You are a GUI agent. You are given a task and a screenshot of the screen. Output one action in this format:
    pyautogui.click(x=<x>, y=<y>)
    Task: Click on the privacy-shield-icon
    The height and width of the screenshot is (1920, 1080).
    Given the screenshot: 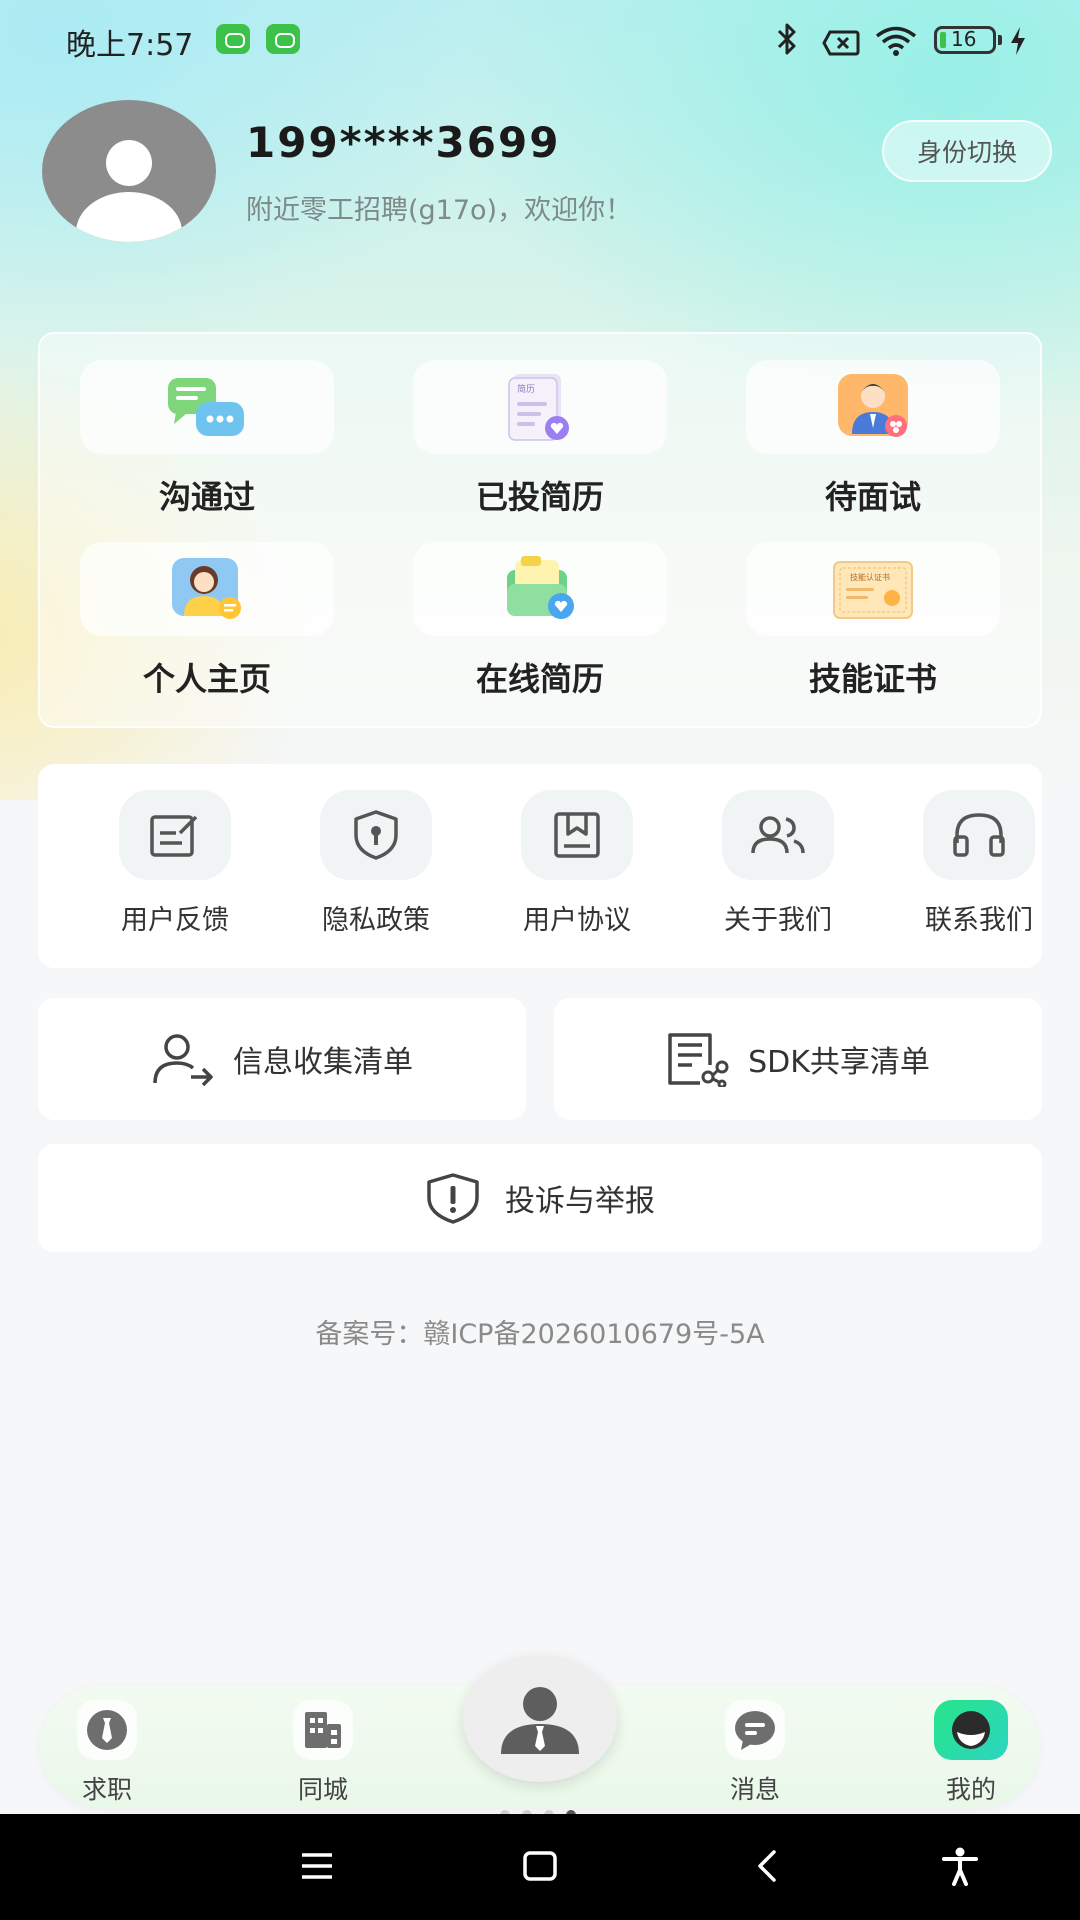 What is the action you would take?
    pyautogui.click(x=376, y=835)
    